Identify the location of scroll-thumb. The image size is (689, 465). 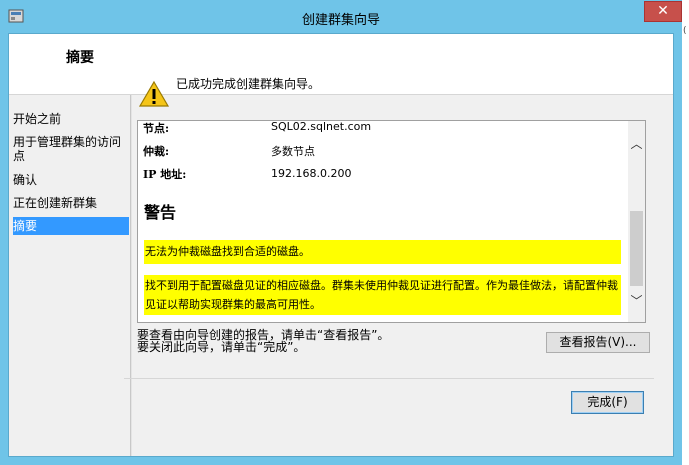
(636, 248).